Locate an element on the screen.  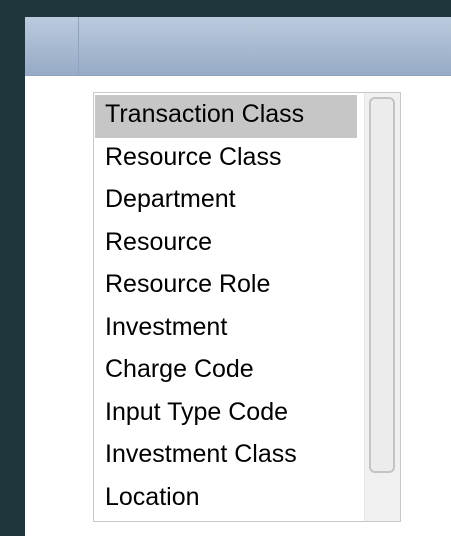
header-divider is located at coordinates (78, 46).